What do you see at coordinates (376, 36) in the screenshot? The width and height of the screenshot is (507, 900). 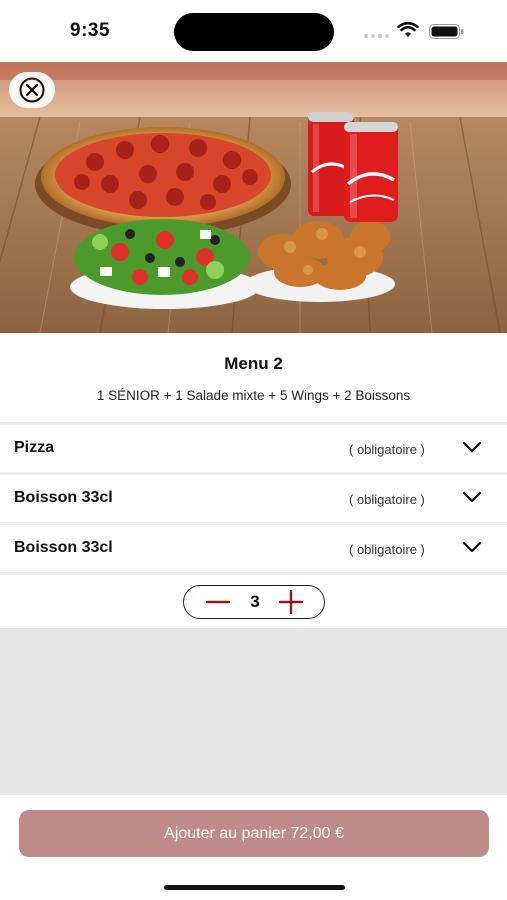 I see `cellular-signal-icon` at bounding box center [376, 36].